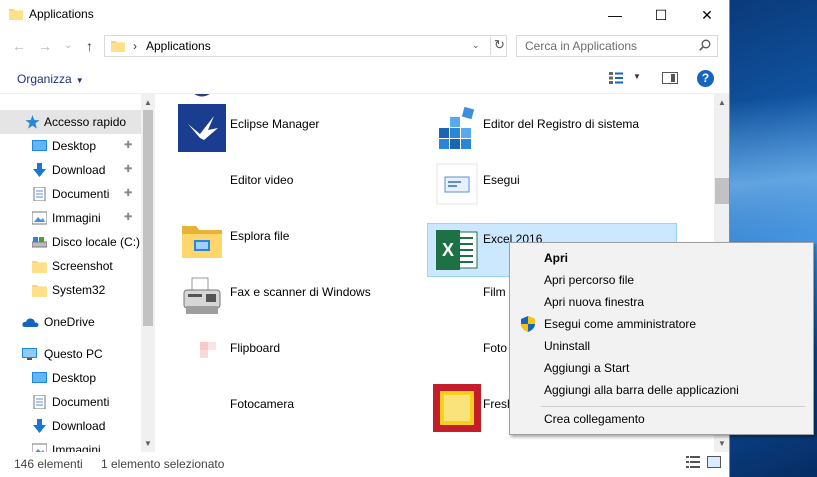  I want to click on menu-item-apri: Apri, so click(661, 258).